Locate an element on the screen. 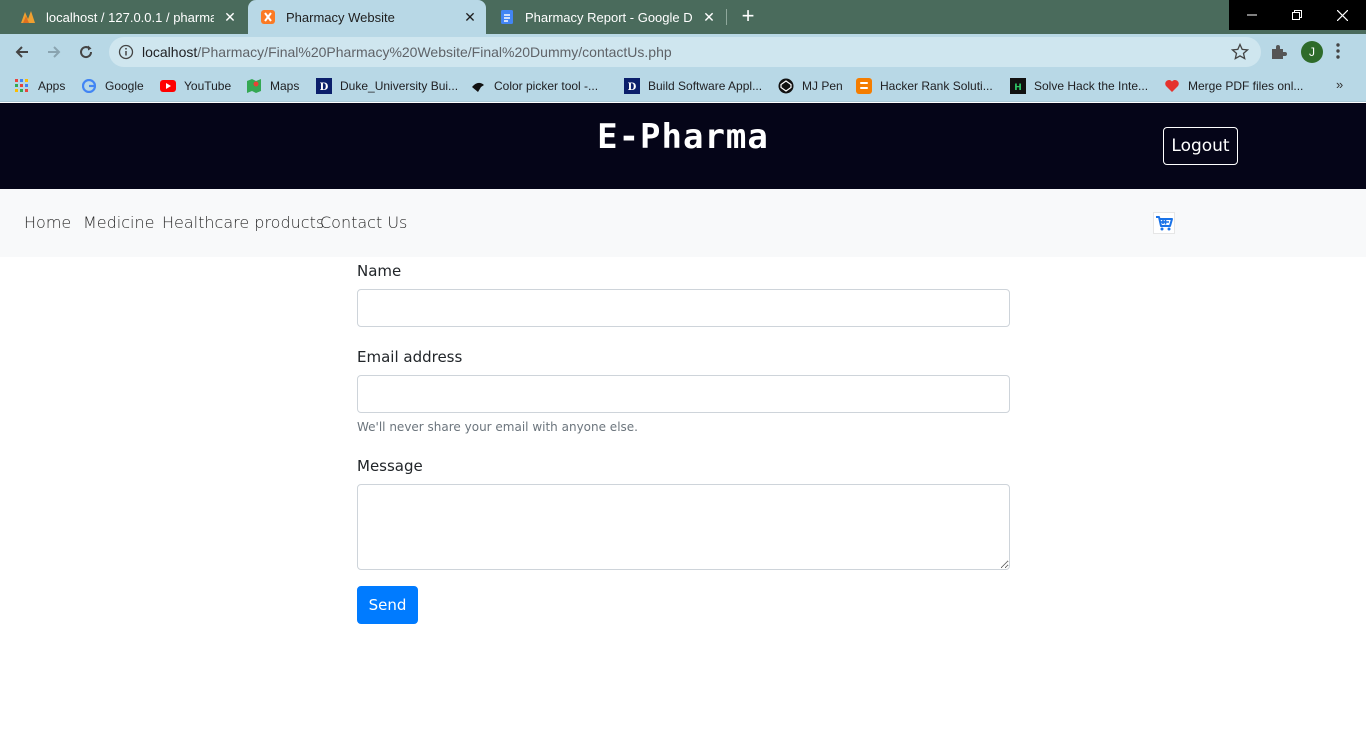 This screenshot has height=736, width=1366. google-docs-icon is located at coordinates (507, 17).